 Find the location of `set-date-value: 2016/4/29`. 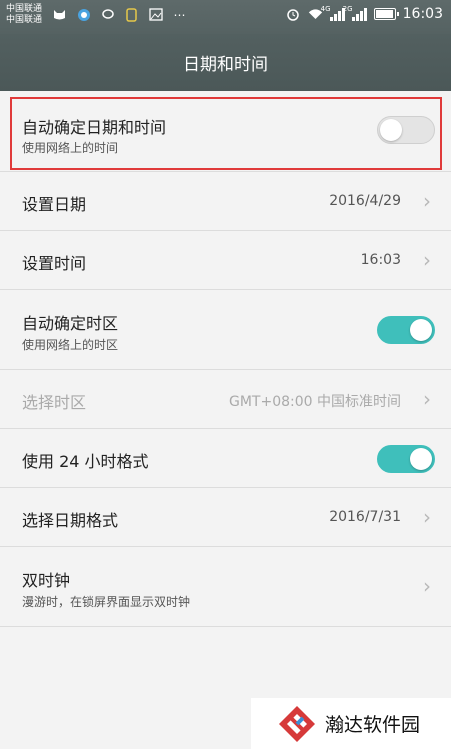

set-date-value: 2016/4/29 is located at coordinates (365, 201).